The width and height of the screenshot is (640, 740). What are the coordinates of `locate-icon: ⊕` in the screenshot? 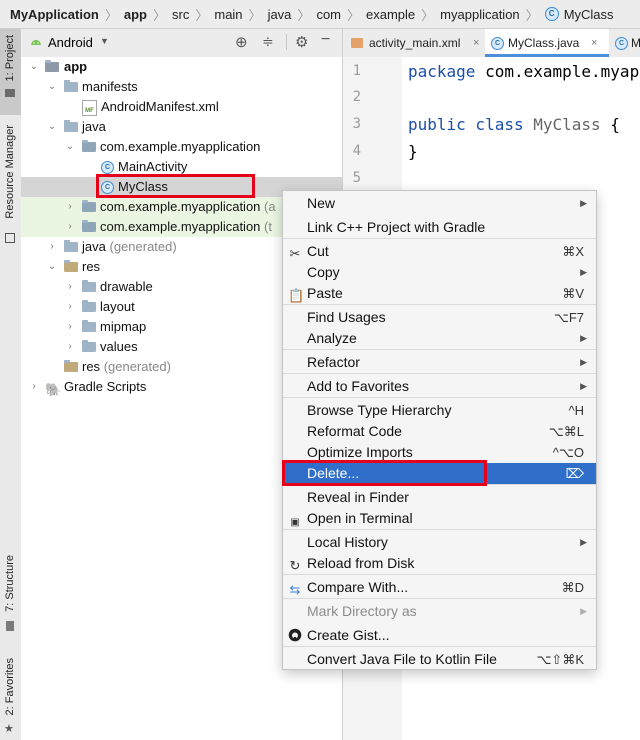 It's located at (241, 42).